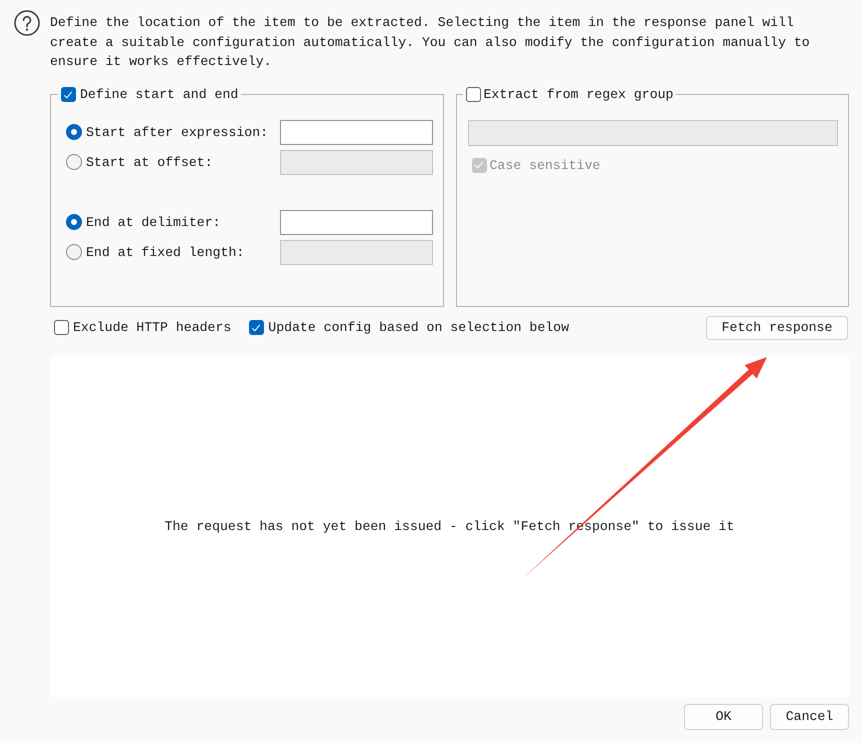  What do you see at coordinates (177, 132) in the screenshot?
I see `radio-label: Start after expression:` at bounding box center [177, 132].